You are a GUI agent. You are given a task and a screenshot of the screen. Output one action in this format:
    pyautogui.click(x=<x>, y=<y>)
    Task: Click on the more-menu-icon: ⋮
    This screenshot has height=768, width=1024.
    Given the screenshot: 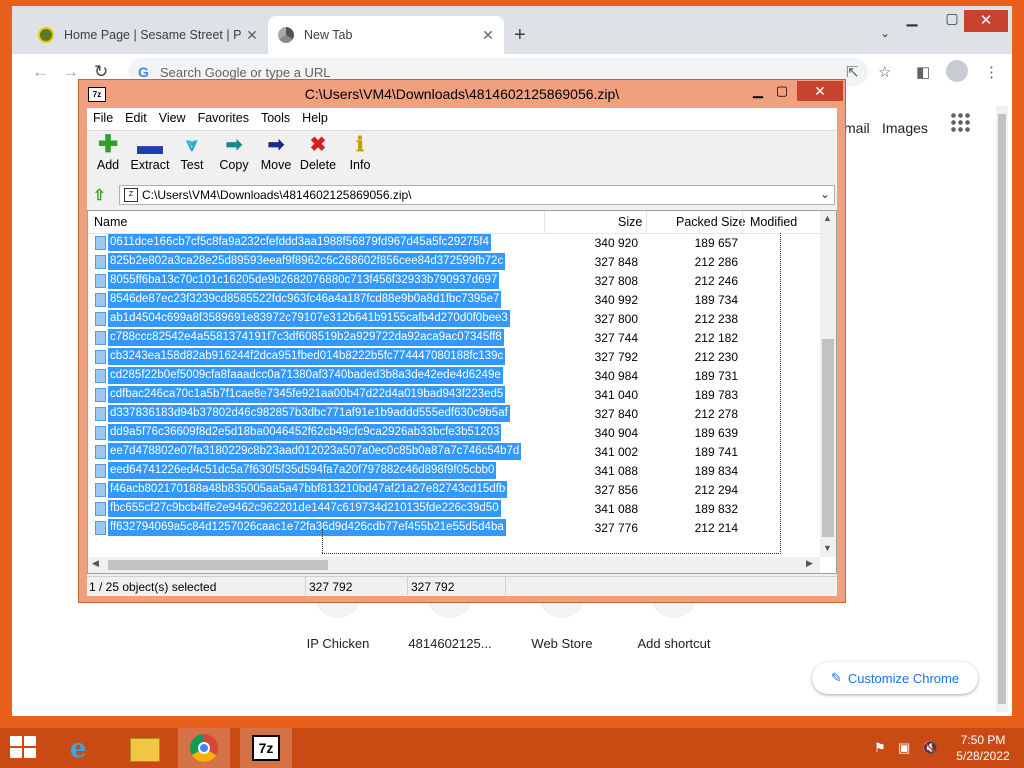 What is the action you would take?
    pyautogui.click(x=991, y=72)
    